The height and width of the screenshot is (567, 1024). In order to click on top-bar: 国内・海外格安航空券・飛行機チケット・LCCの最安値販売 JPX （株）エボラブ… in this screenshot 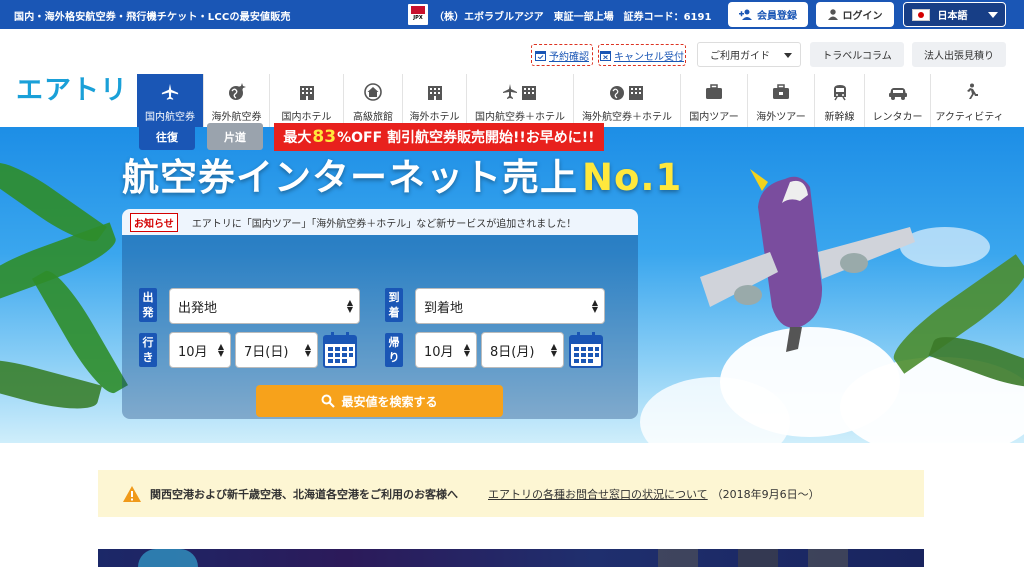, I will do `click(512, 14)`.